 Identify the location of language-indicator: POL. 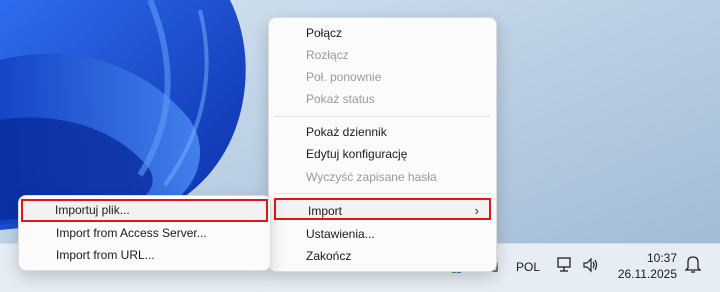
(528, 267).